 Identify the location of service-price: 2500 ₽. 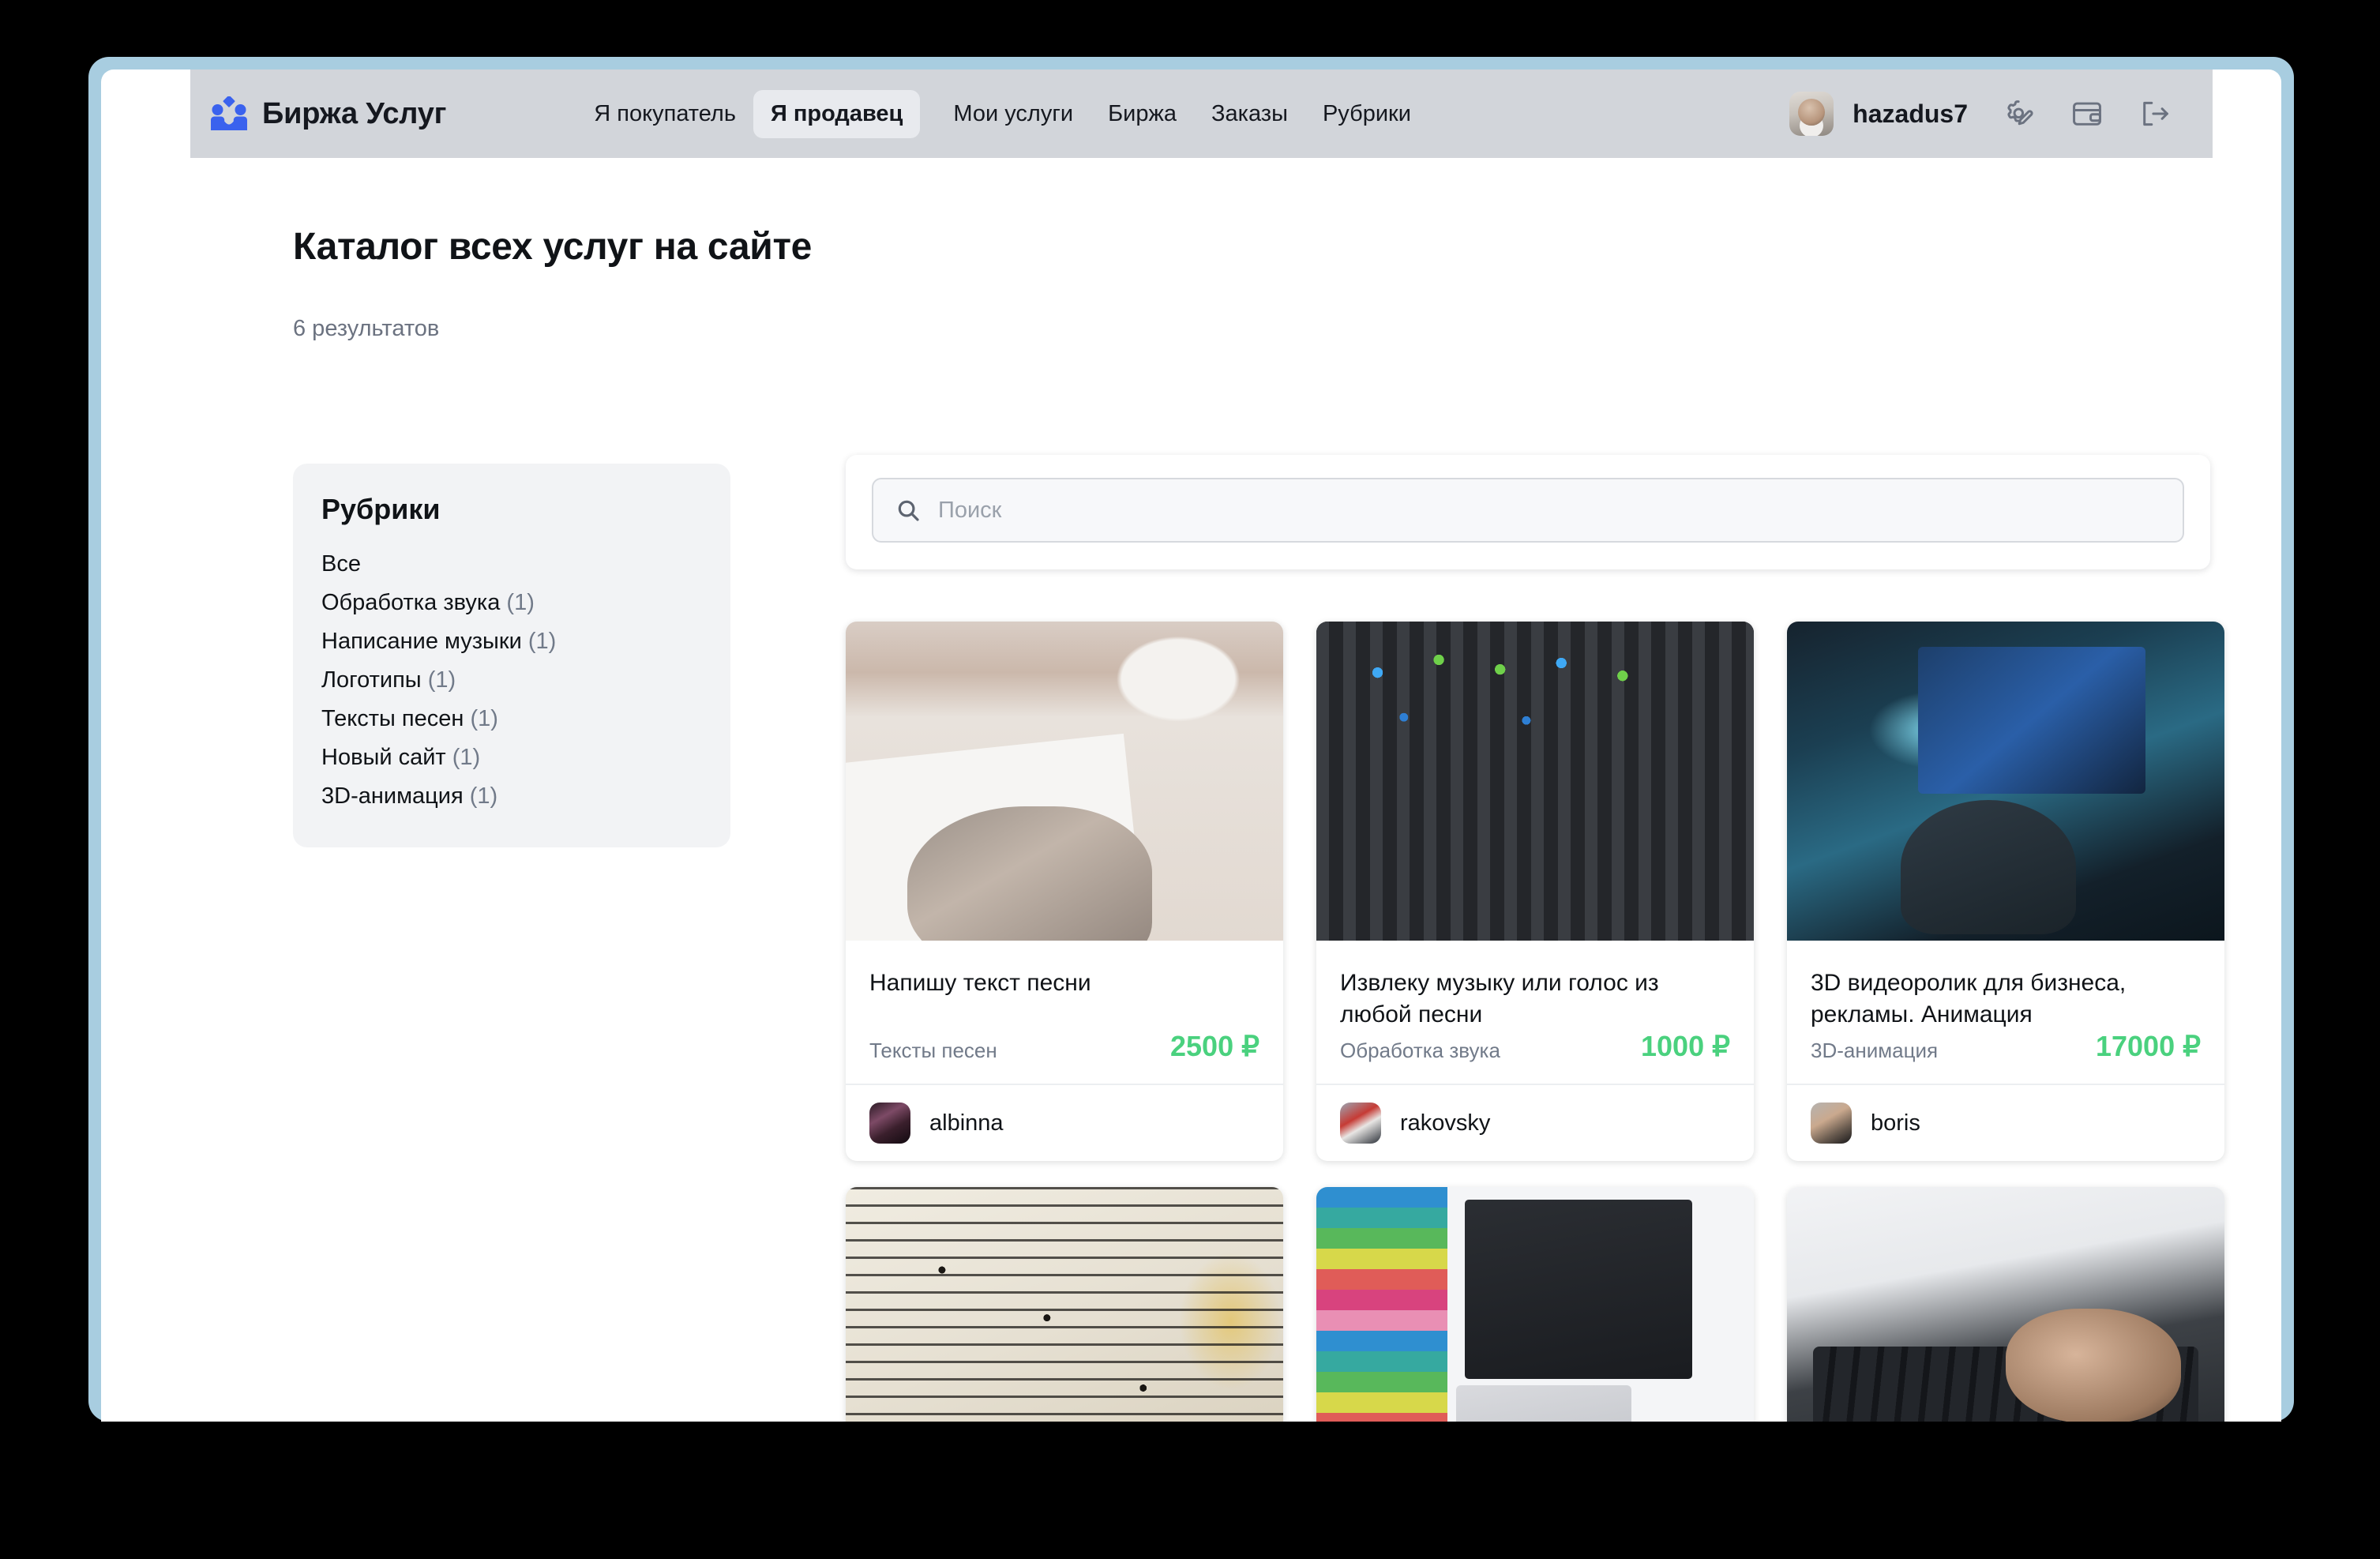
(1214, 1046).